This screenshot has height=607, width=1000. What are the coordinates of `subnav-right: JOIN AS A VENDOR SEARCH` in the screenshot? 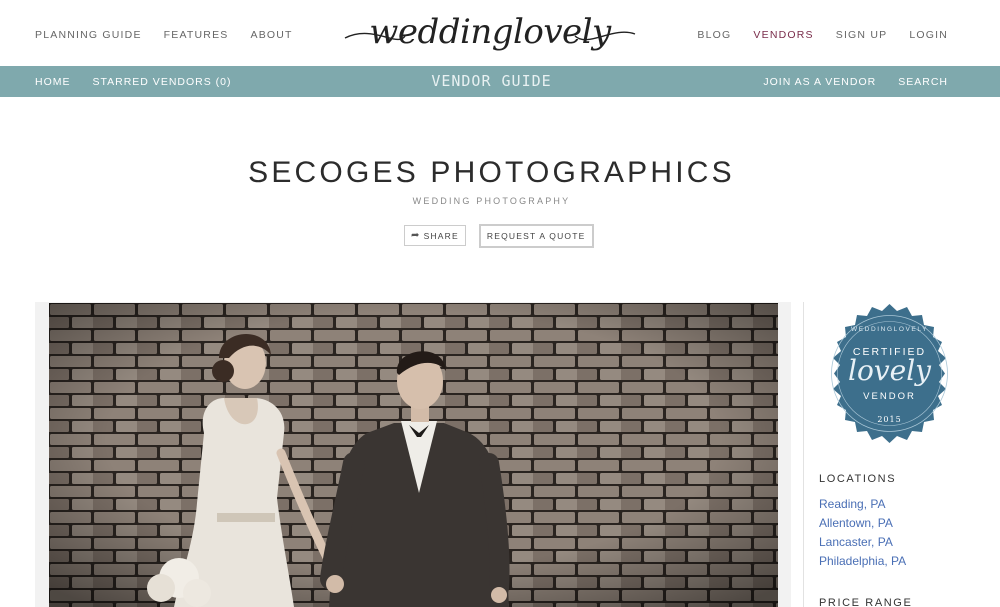 It's located at (855, 82).